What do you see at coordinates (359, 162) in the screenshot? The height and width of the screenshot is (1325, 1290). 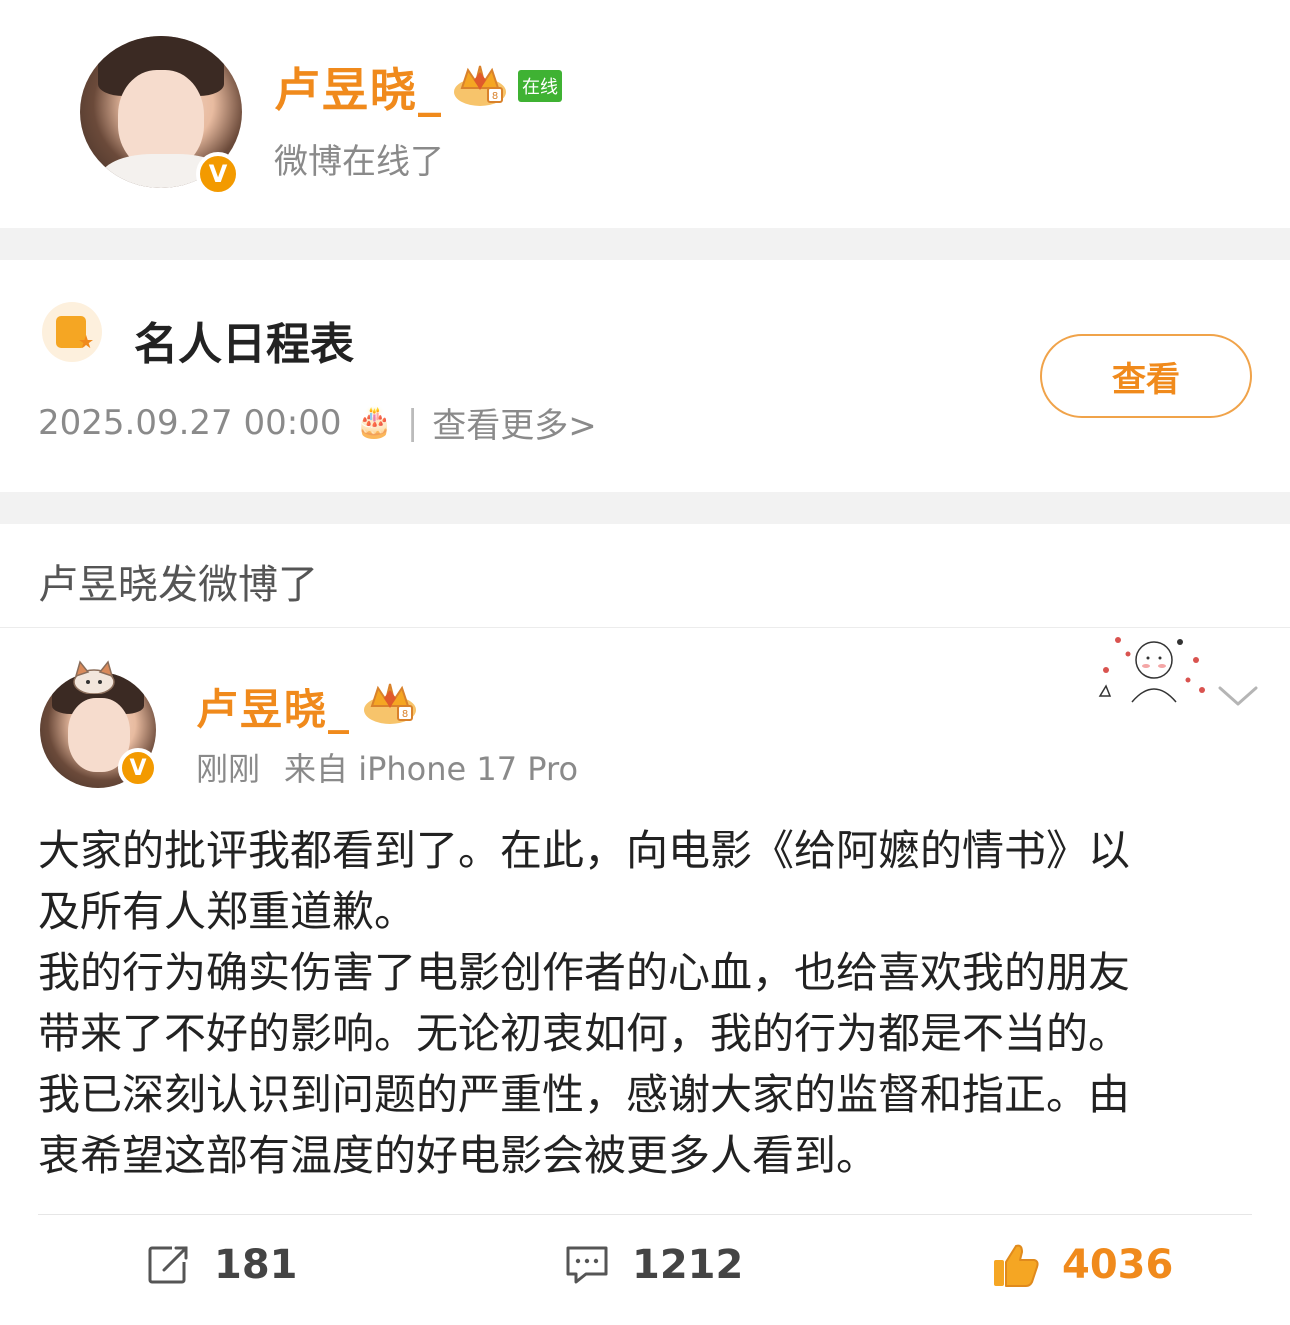 I see `online-status-text: 微博在线了` at bounding box center [359, 162].